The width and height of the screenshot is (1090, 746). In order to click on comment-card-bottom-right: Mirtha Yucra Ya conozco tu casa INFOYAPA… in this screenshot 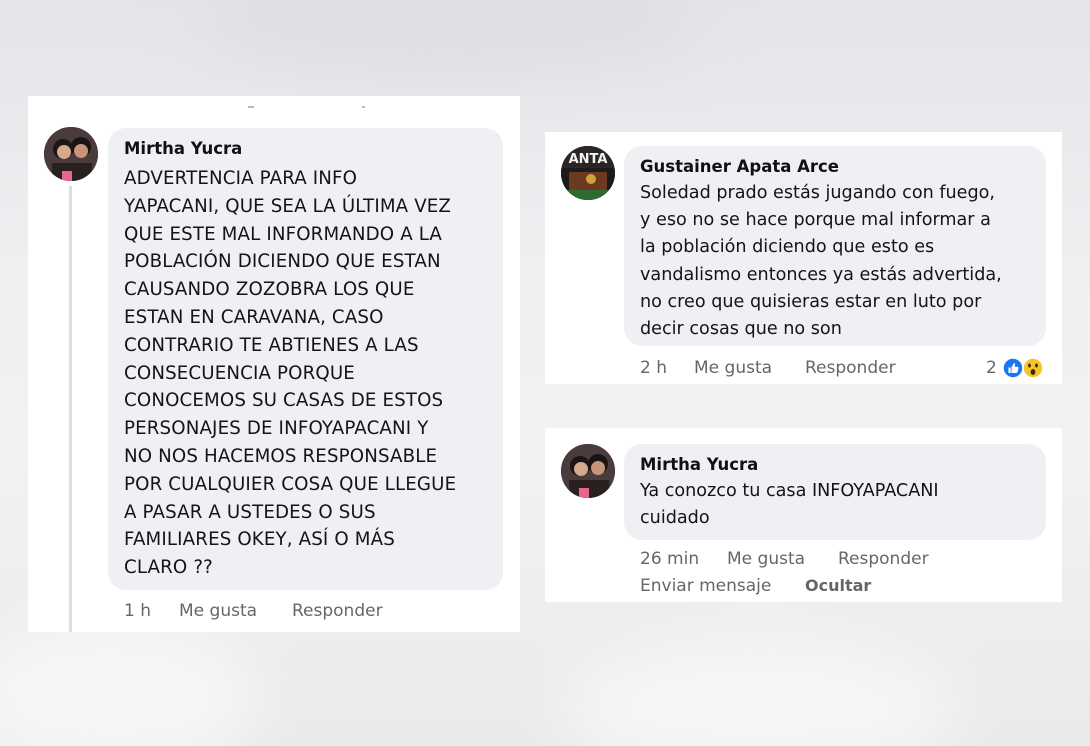, I will do `click(803, 515)`.